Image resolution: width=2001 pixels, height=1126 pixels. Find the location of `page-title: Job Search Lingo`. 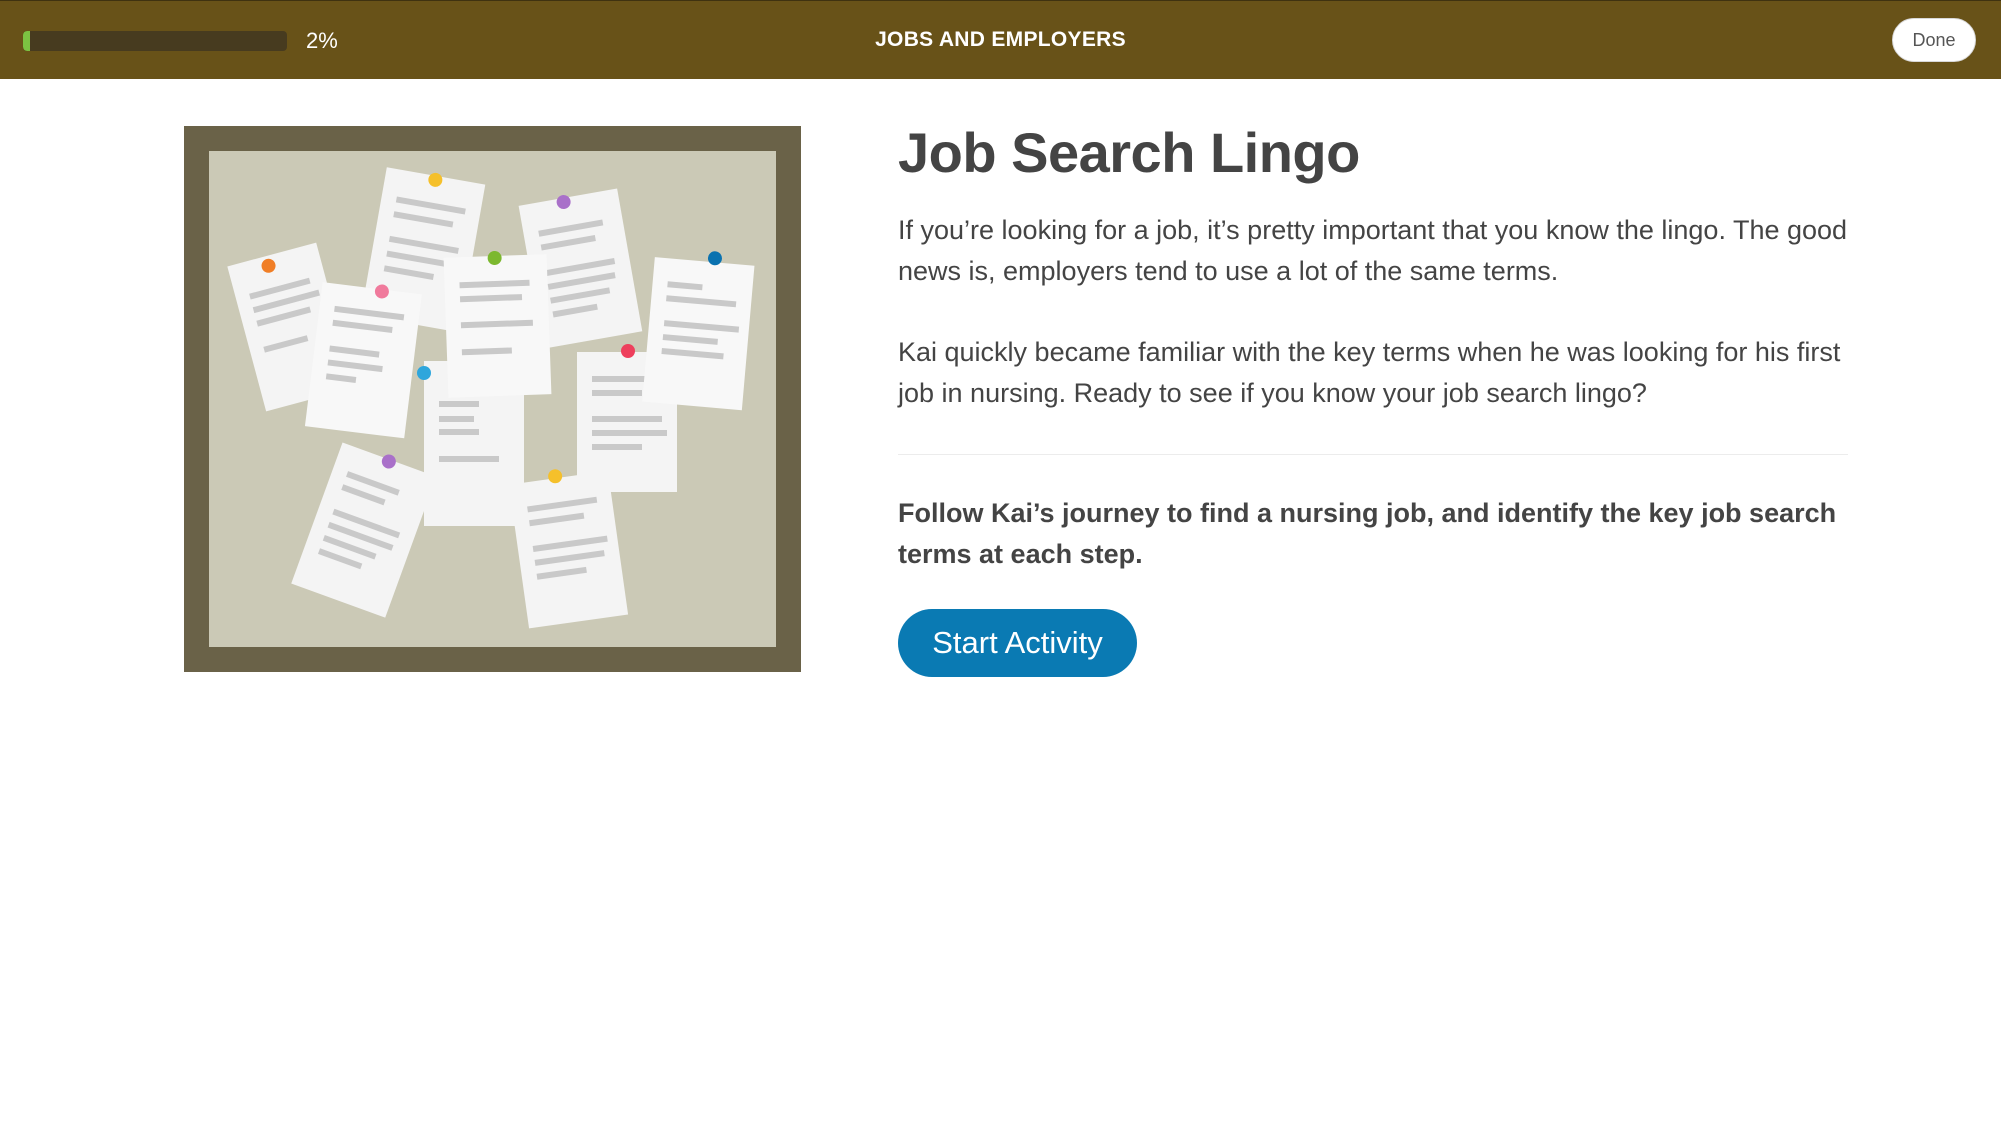

page-title: Job Search Lingo is located at coordinates (1129, 152).